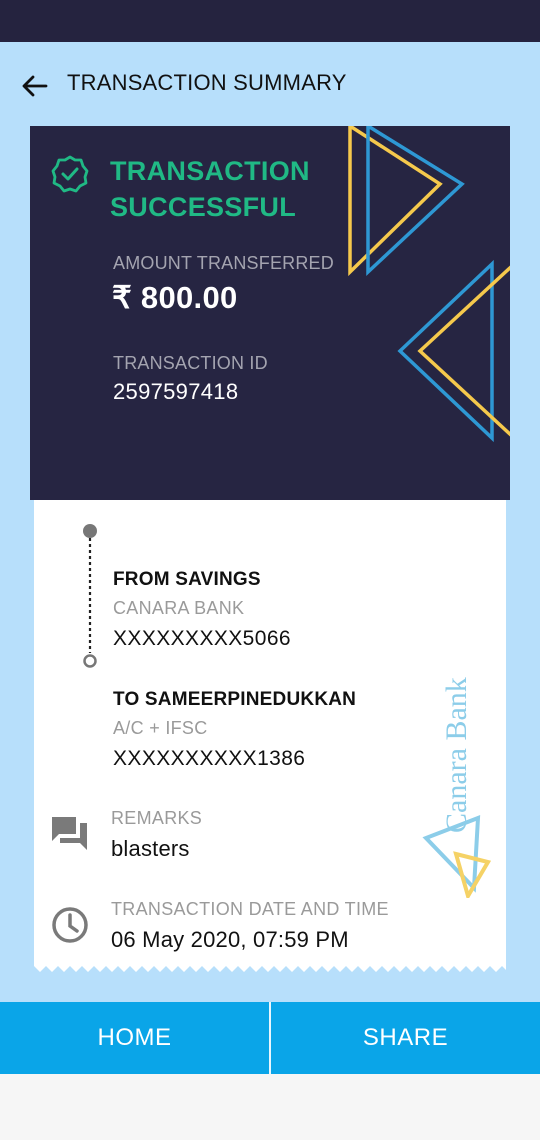 This screenshot has height=1140, width=540. Describe the element at coordinates (70, 925) in the screenshot. I see `clock-icon` at that location.